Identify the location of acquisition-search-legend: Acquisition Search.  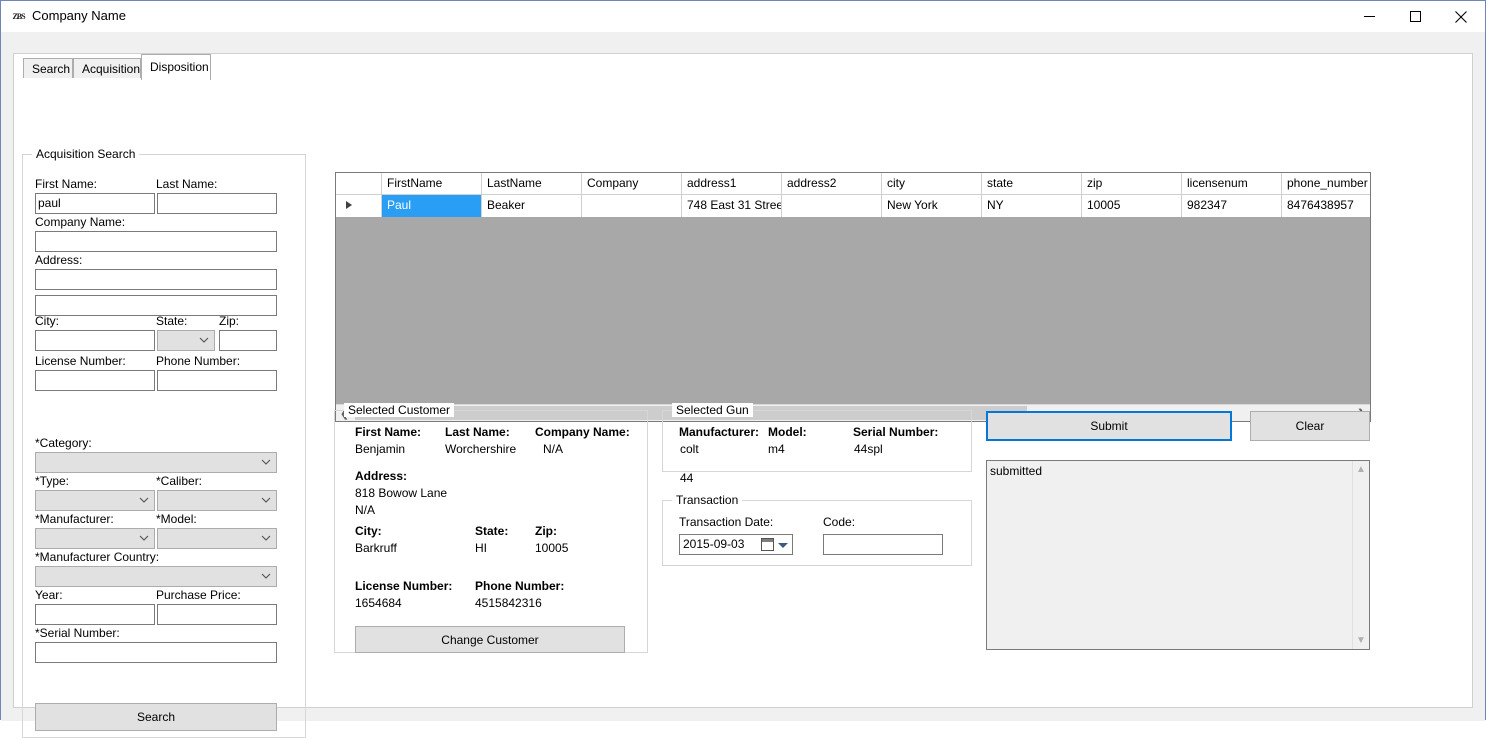
(86, 154).